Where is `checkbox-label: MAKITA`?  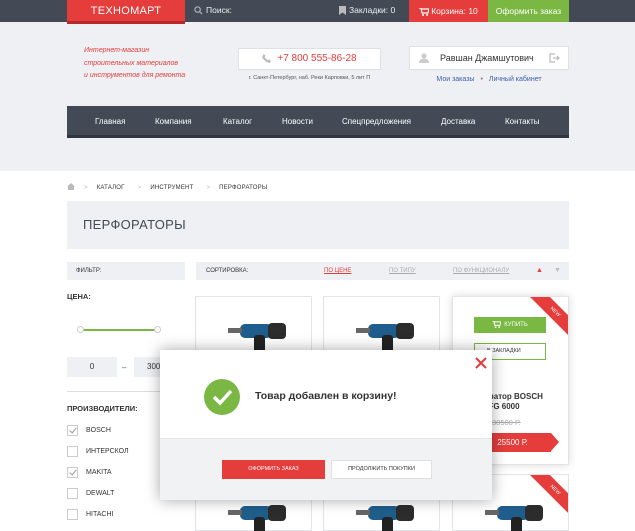
checkbox-label: MAKITA is located at coordinates (99, 472).